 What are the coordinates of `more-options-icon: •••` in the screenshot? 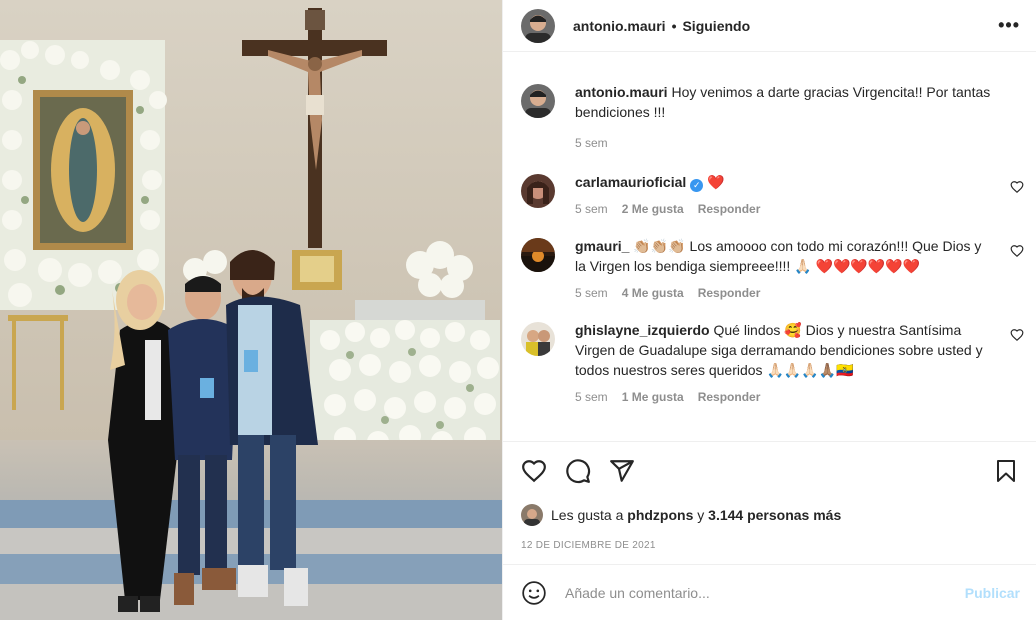 It's located at (1009, 25).